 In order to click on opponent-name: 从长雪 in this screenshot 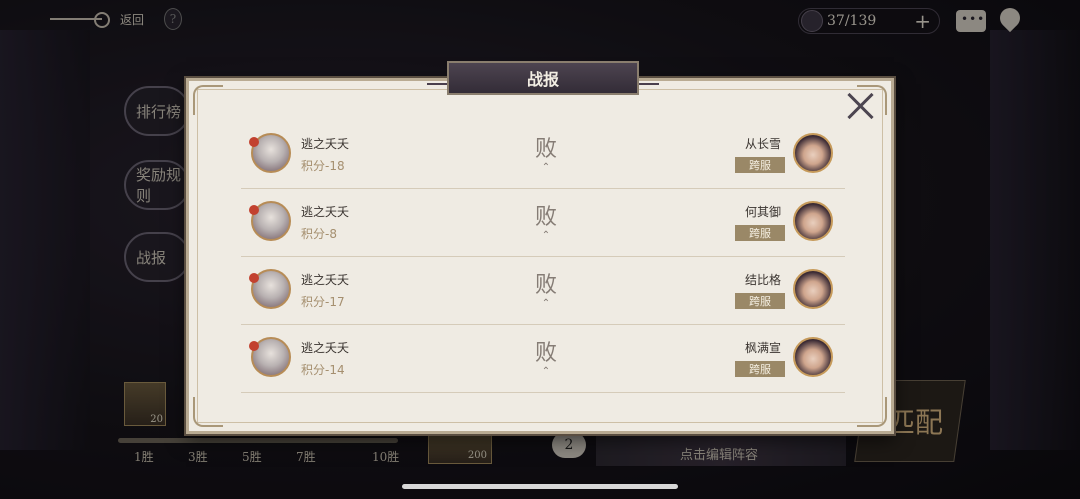, I will do `click(762, 144)`.